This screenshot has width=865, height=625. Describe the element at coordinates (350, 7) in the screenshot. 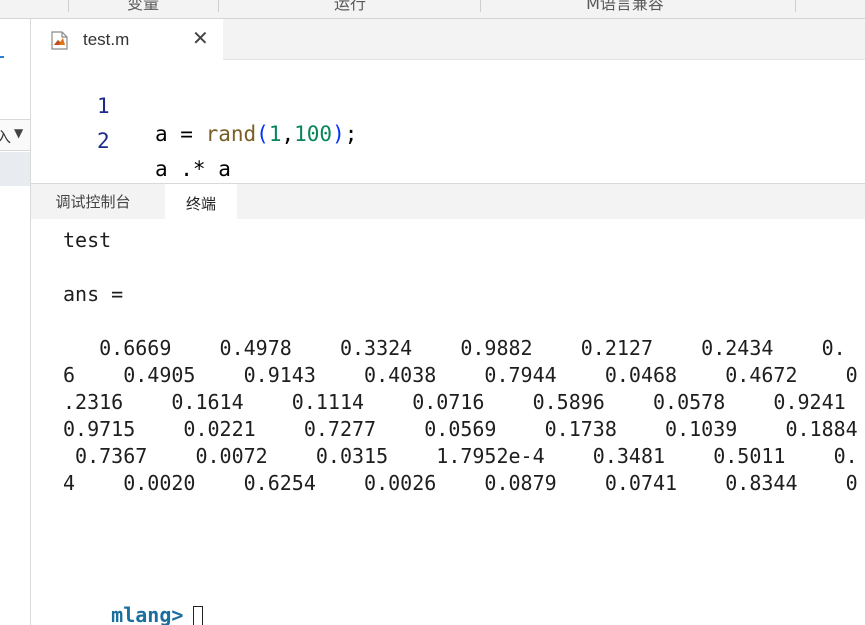

I see `ribbon-section-run: 运行` at that location.